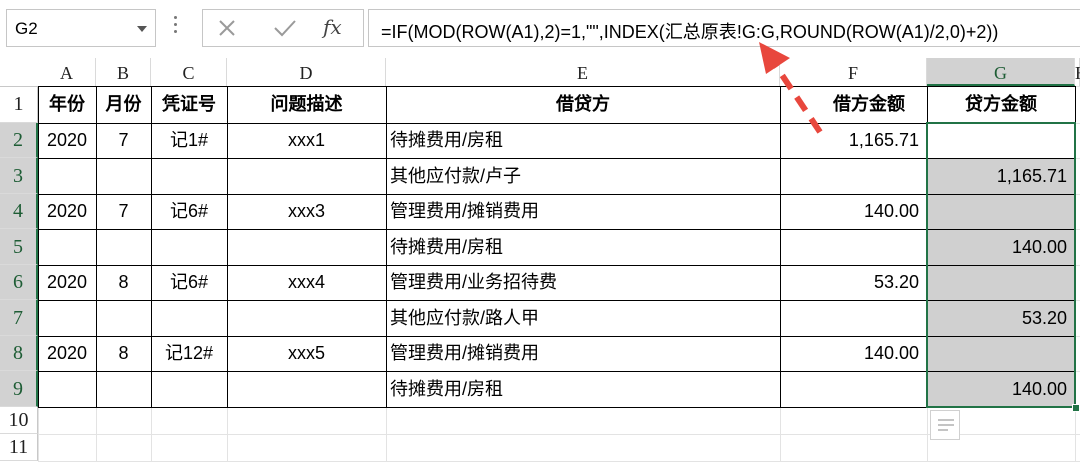  Describe the element at coordinates (306, 140) in the screenshot. I see `cell-d2: xxx1` at that location.